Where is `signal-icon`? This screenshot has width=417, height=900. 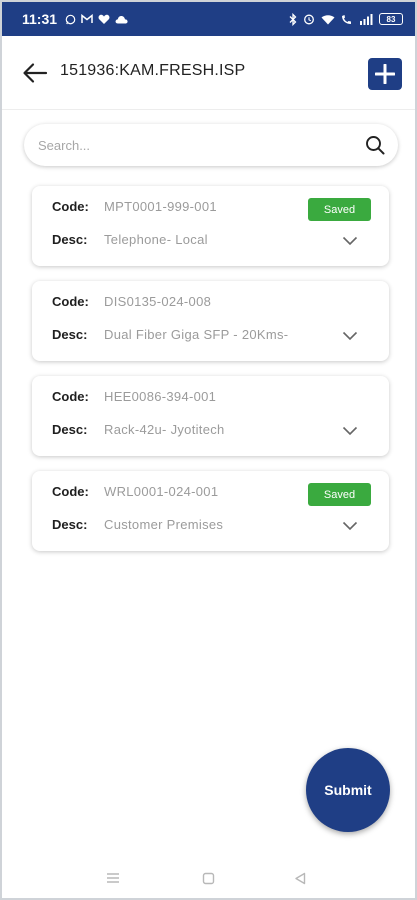
signal-icon is located at coordinates (366, 19).